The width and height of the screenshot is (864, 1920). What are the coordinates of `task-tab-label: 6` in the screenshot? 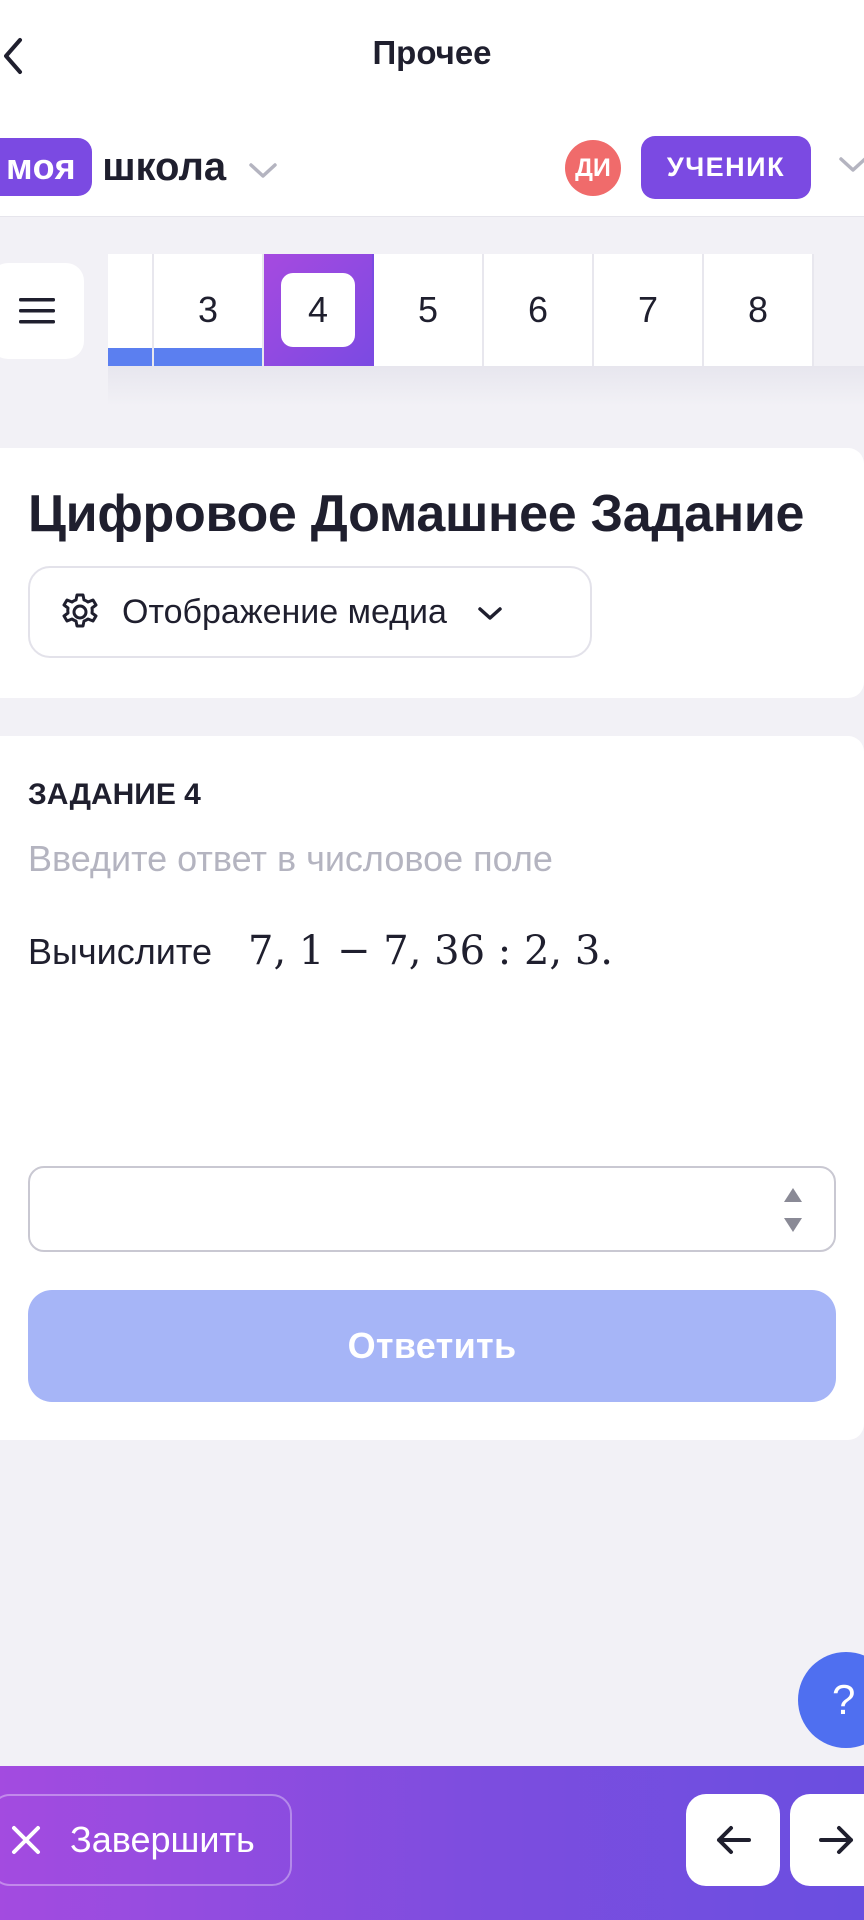 It's located at (538, 309).